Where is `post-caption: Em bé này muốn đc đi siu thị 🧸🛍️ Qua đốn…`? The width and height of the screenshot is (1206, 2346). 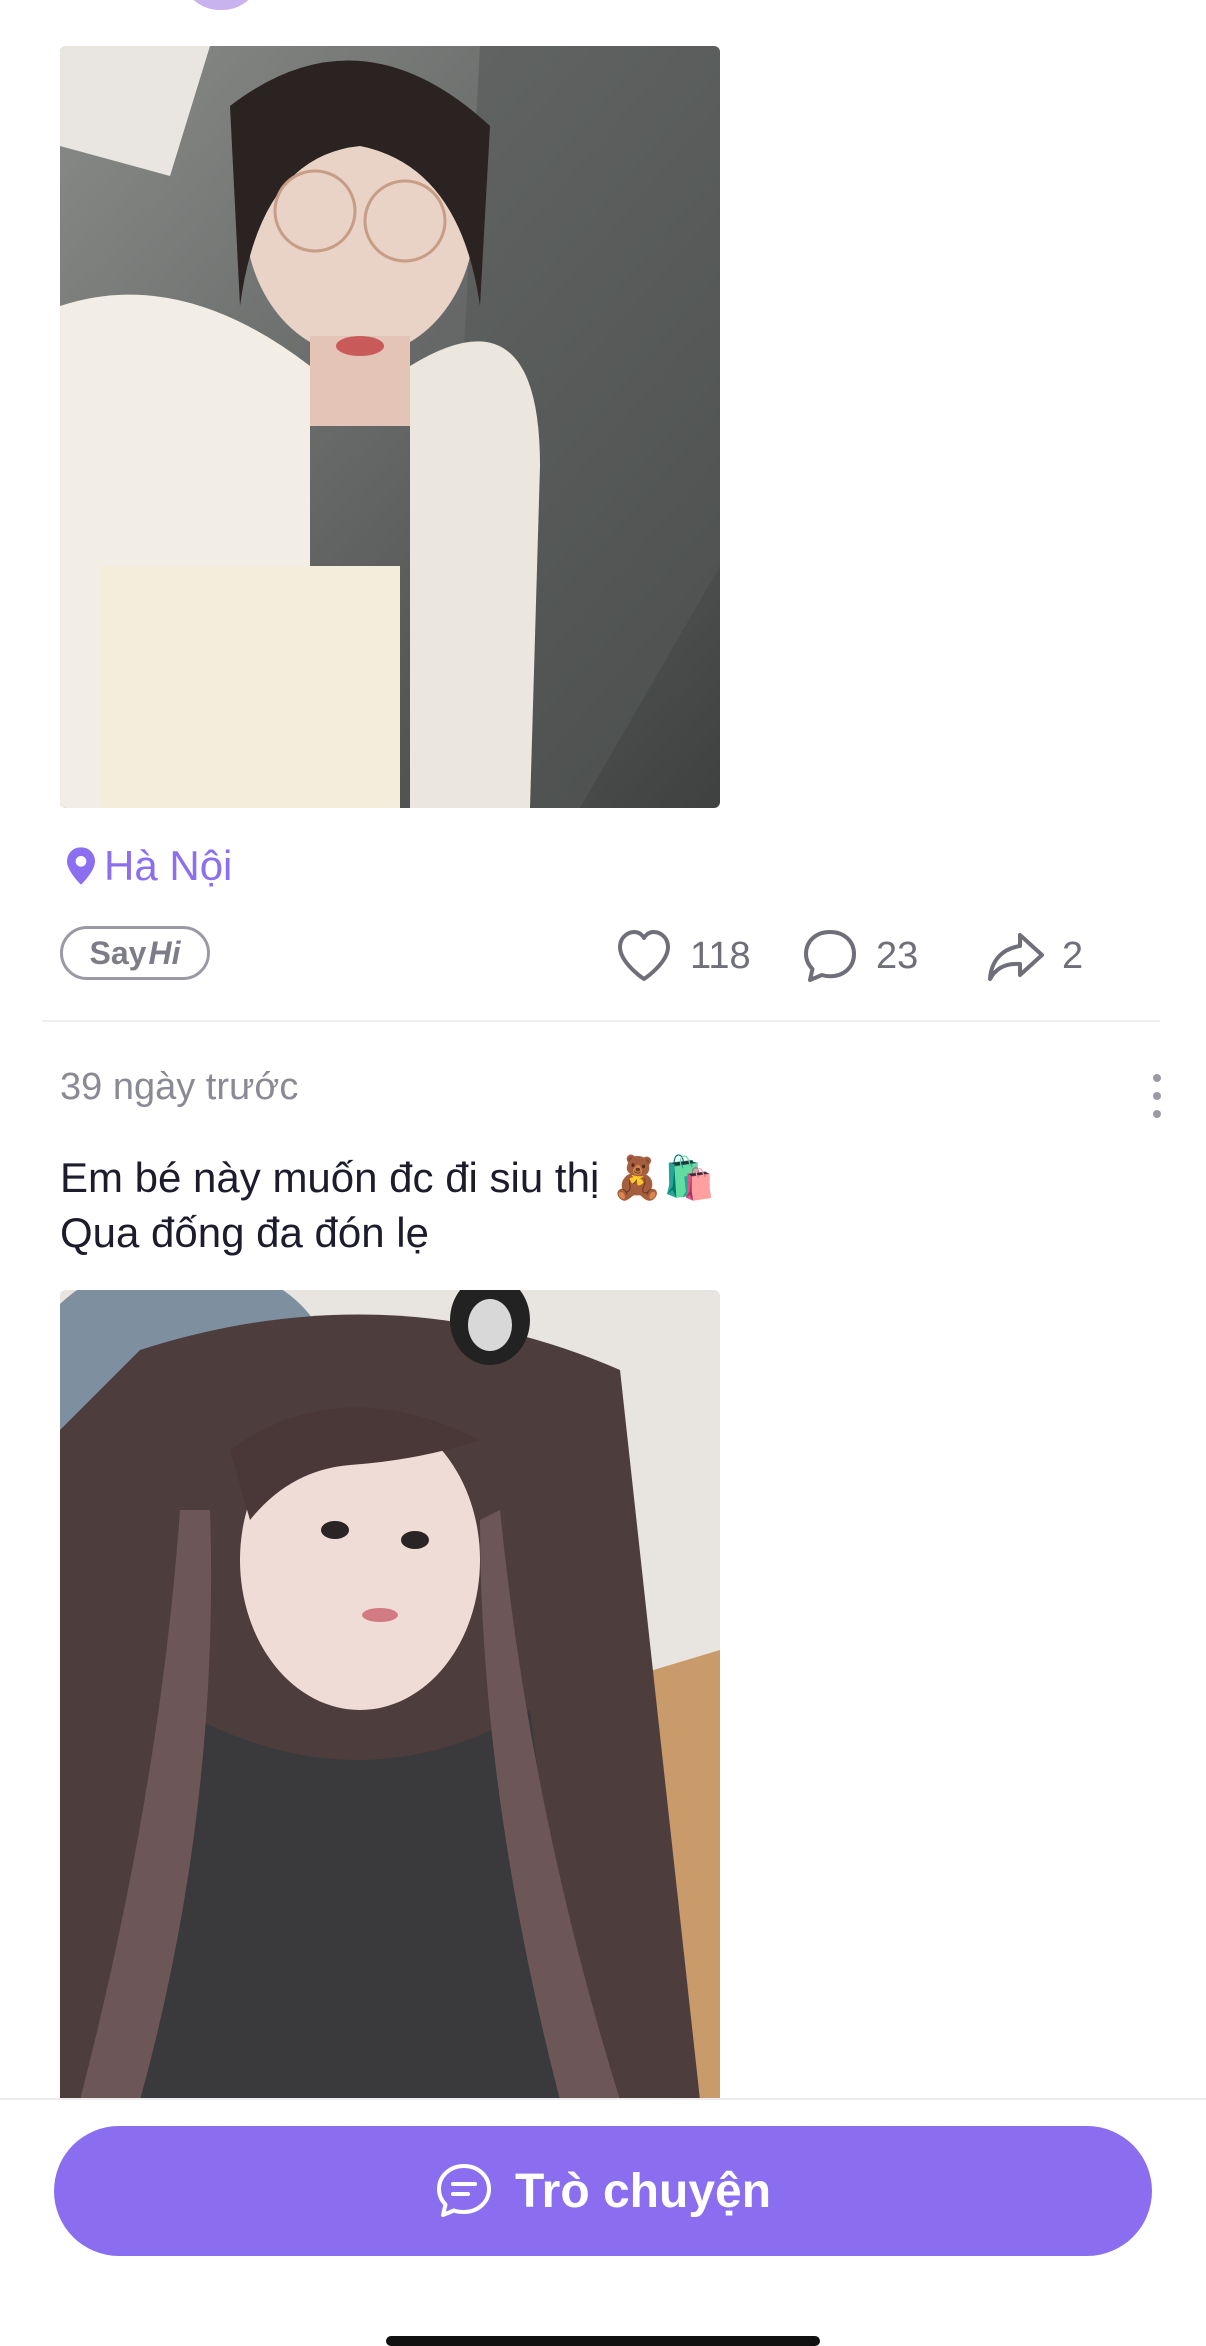
post-caption: Em bé này muốn đc đi siu thị 🧸🛍️ Qua đốn… is located at coordinates (560, 1205).